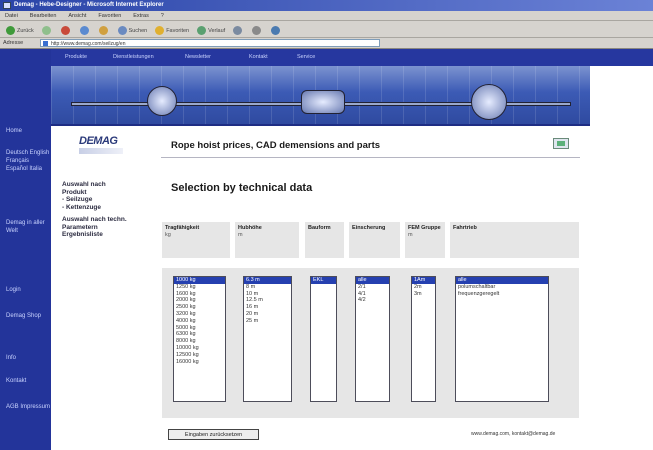 The image size is (653, 450). I want to click on menu-favorites: Favoriten, so click(109, 15).